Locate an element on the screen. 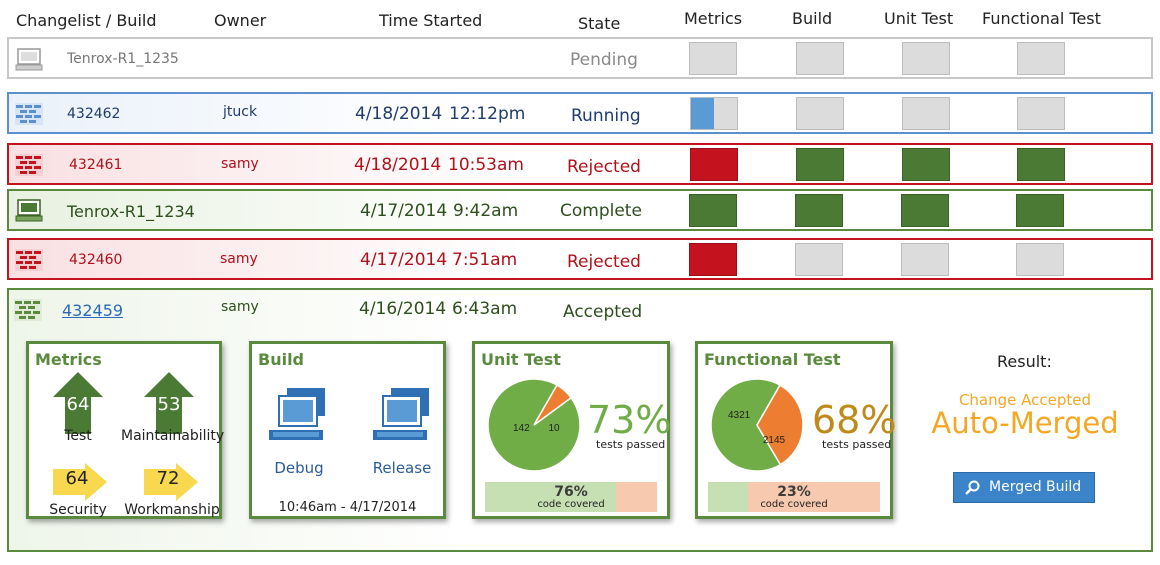  start-date: 4/16/2014 is located at coordinates (403, 309).